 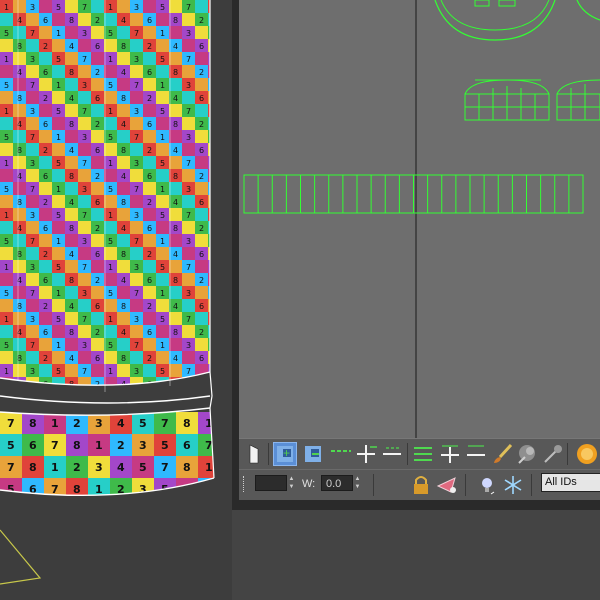 What do you see at coordinates (33, 467) in the screenshot?
I see `base-checker-digit: 8` at bounding box center [33, 467].